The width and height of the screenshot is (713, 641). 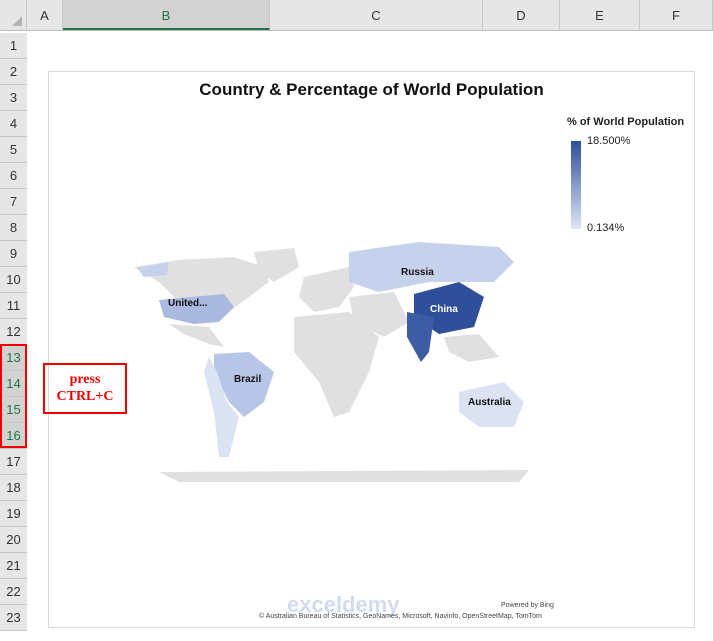 I want to click on column-header-c: C, so click(x=376, y=15).